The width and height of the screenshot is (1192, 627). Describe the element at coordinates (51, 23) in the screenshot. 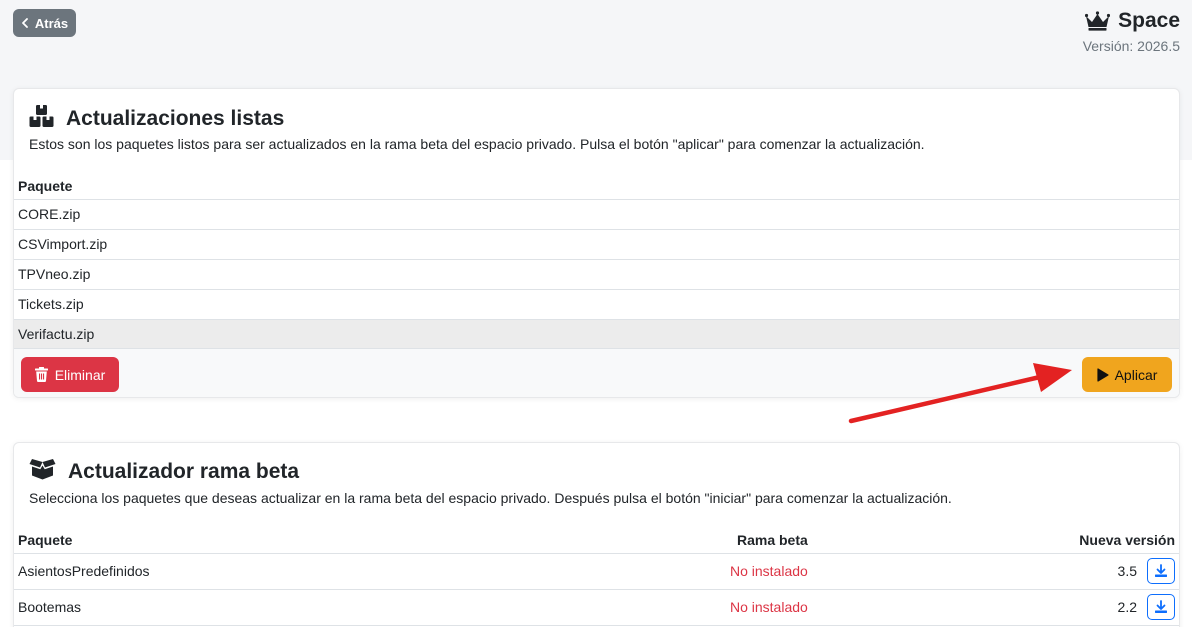

I see `back-button-label: Atrás` at that location.